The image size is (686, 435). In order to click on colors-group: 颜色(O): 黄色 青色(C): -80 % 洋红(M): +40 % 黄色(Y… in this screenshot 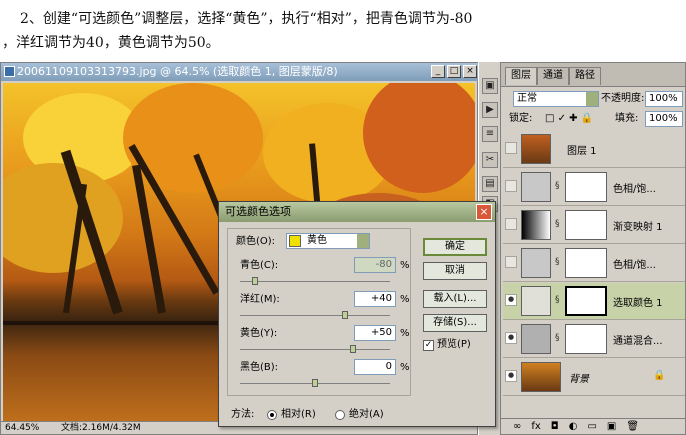, I will do `click(319, 312)`.